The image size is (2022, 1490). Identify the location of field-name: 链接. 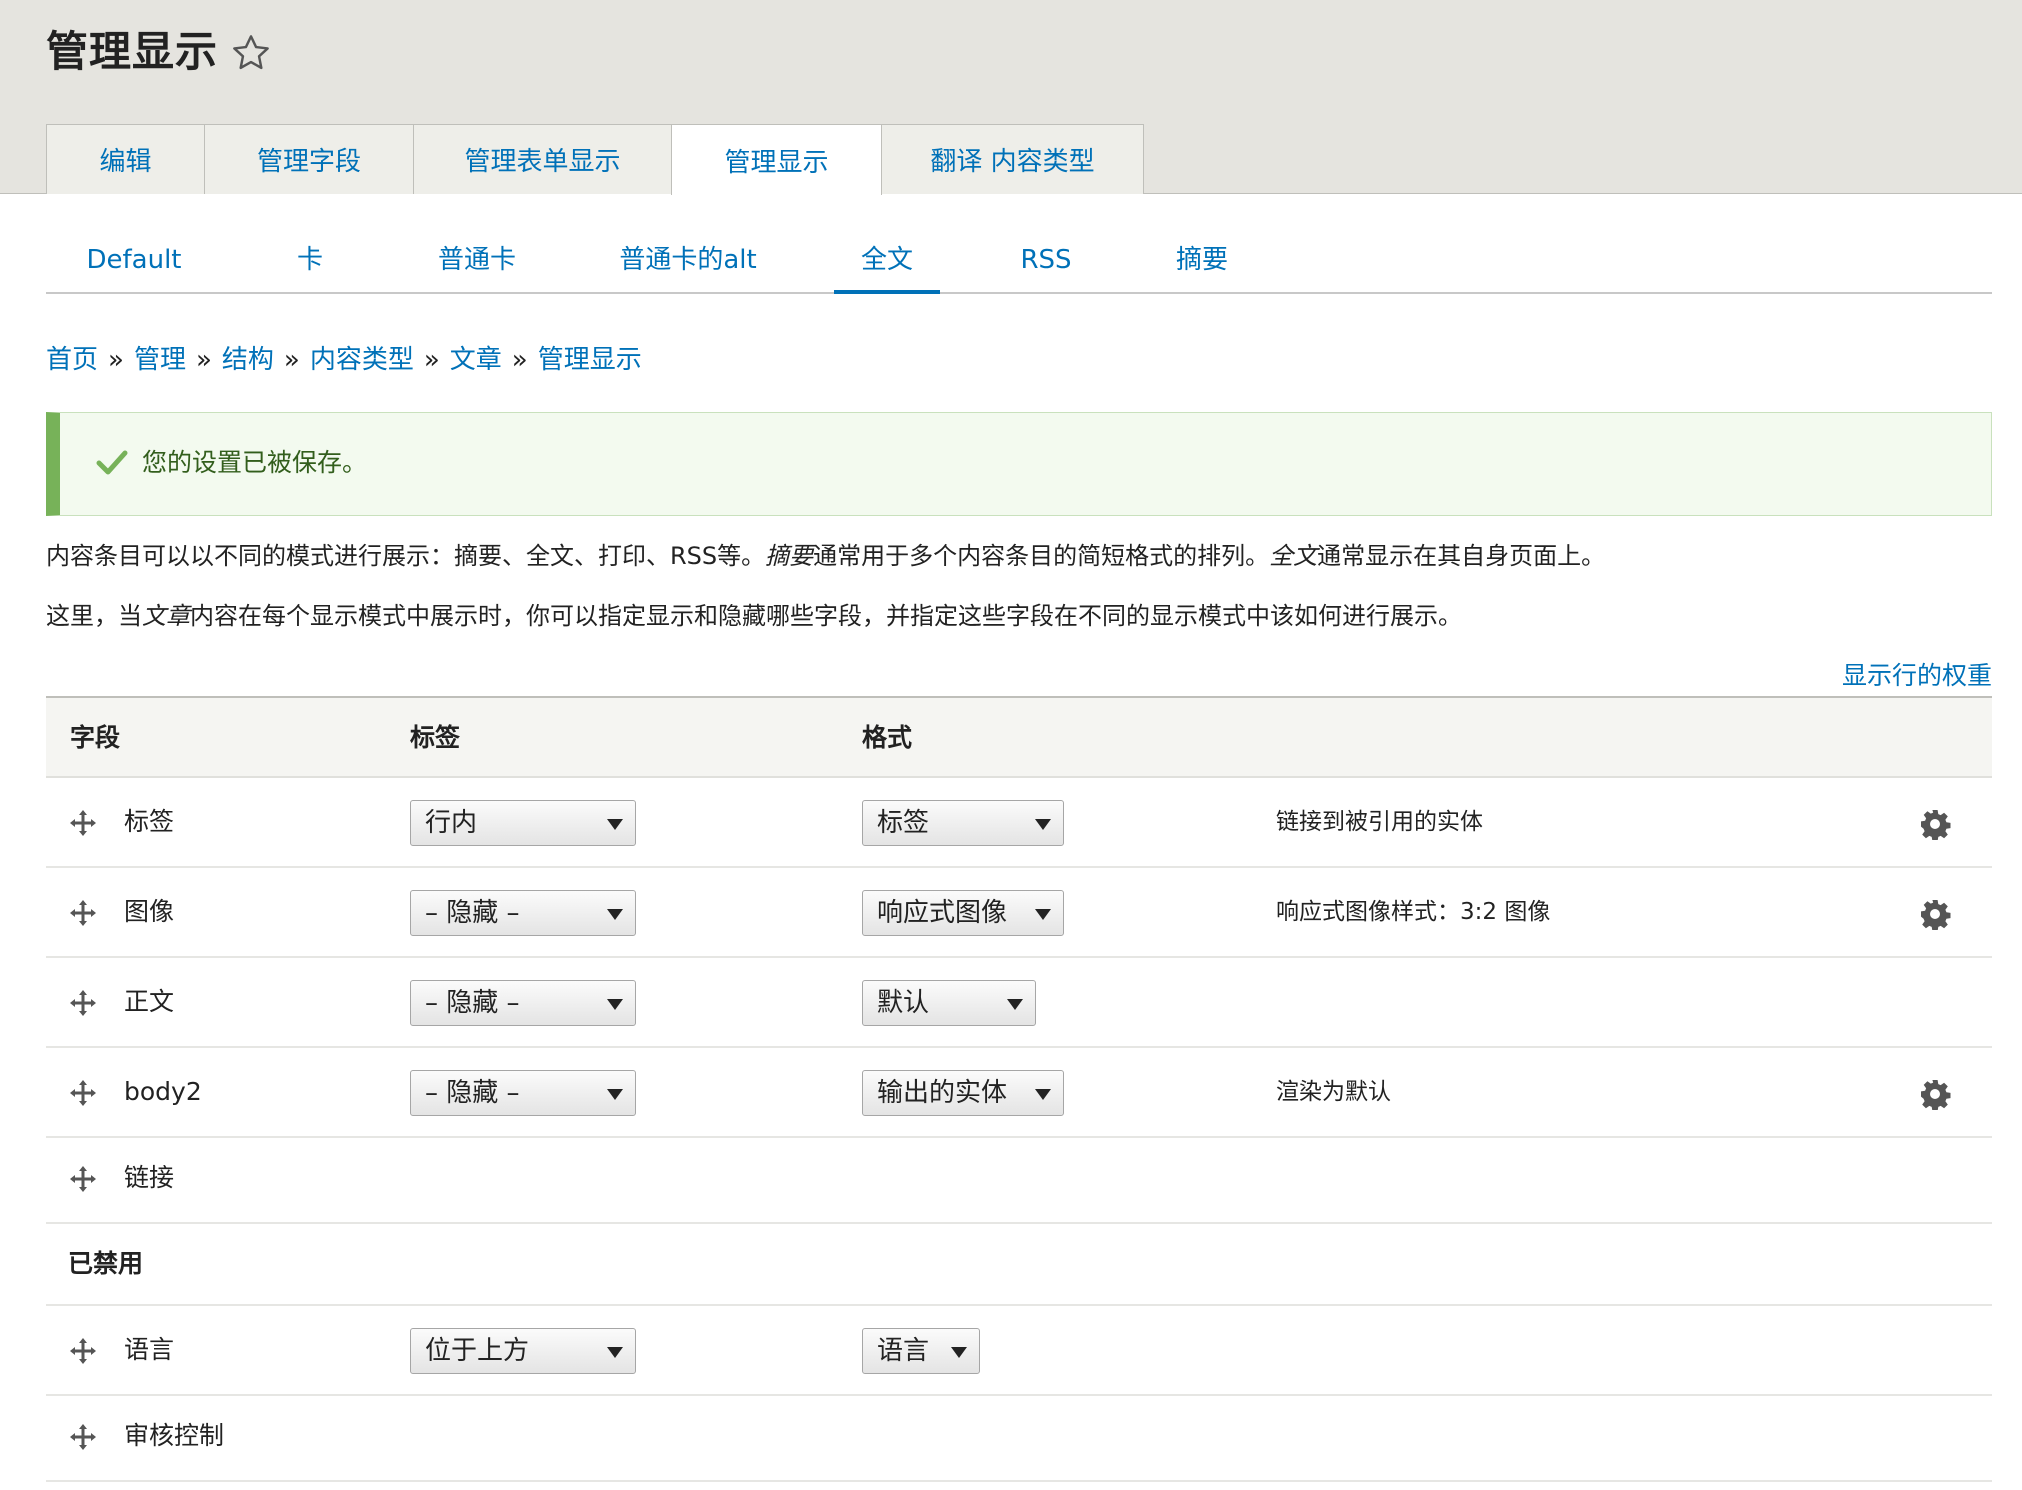
(149, 1177).